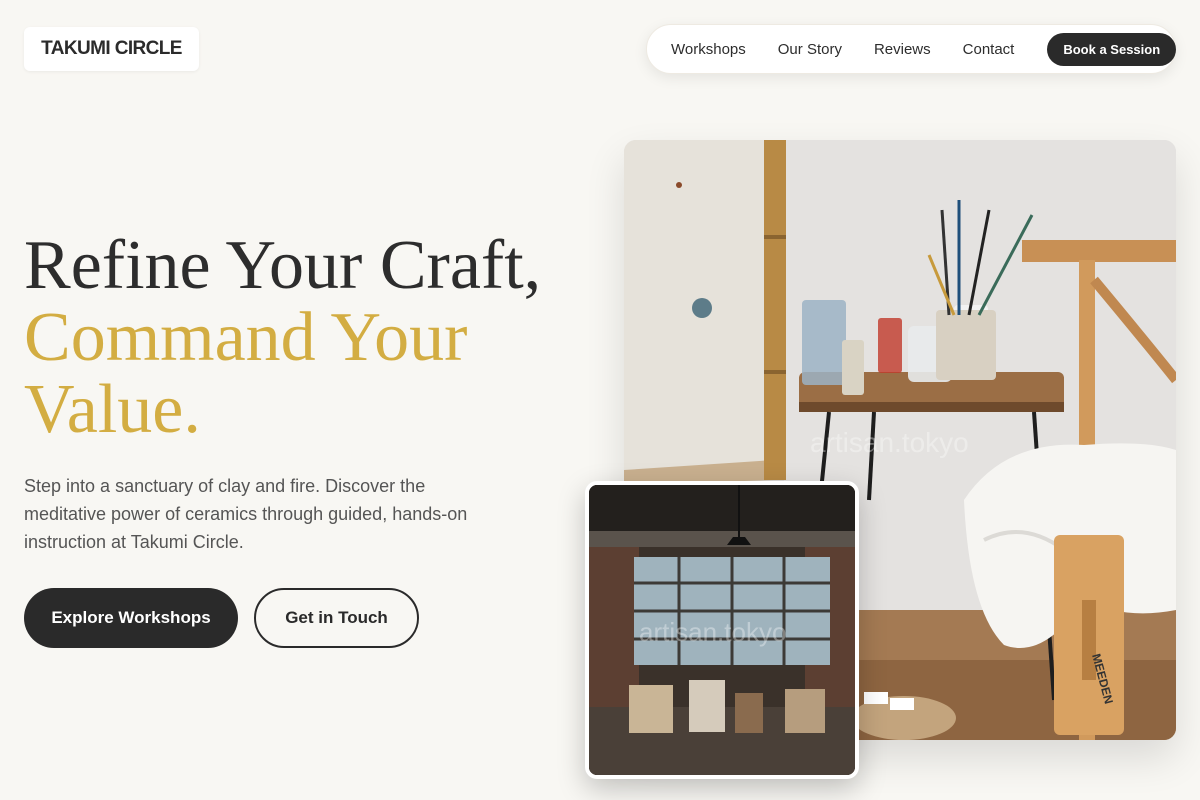 This screenshot has width=1200, height=800. What do you see at coordinates (1112, 49) in the screenshot?
I see `book-session-button: Book a Session` at bounding box center [1112, 49].